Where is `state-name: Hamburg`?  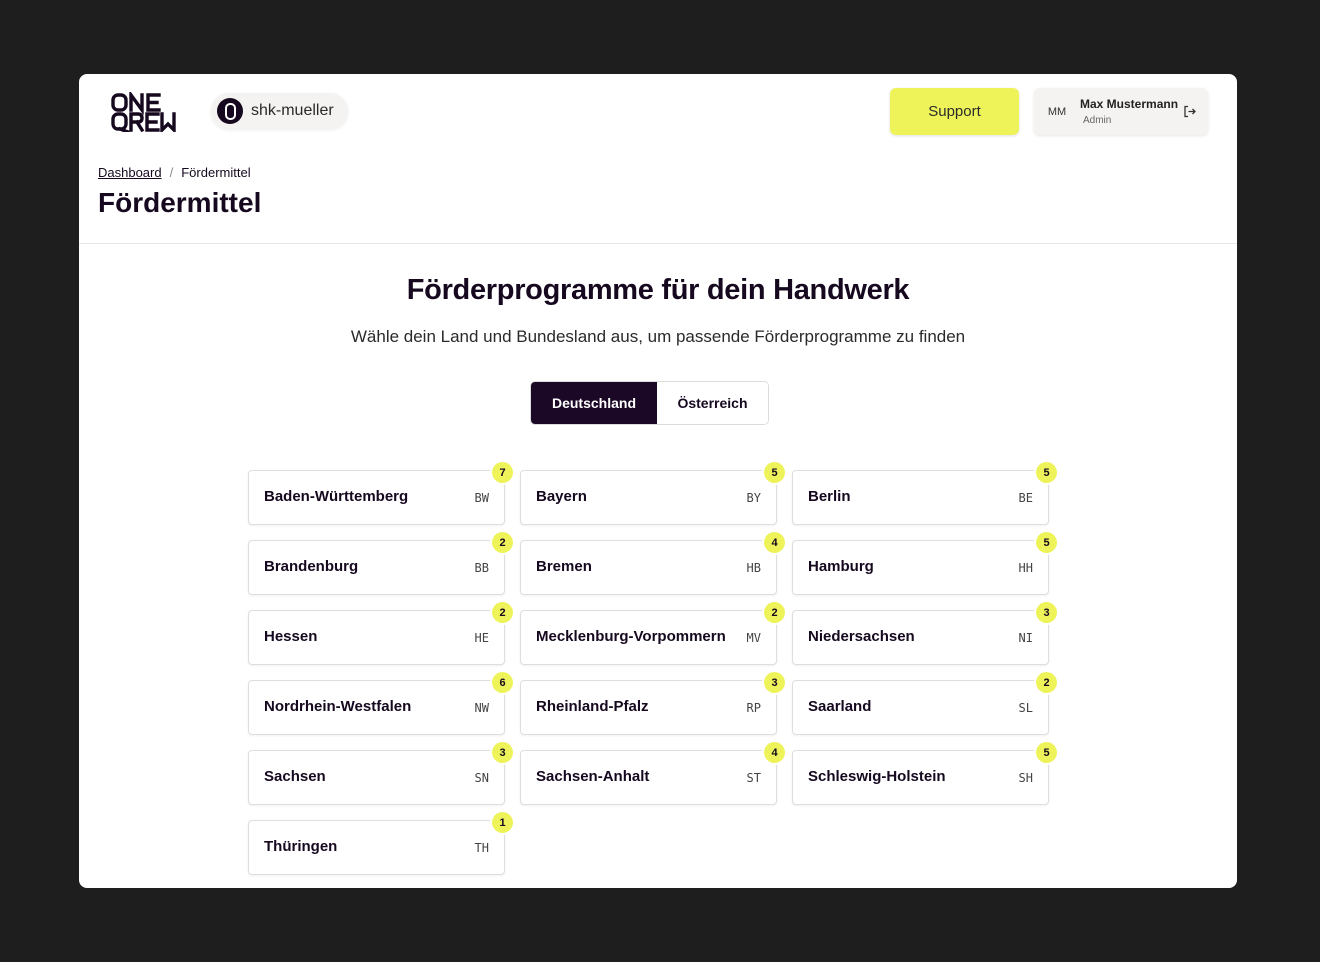
state-name: Hamburg is located at coordinates (841, 566).